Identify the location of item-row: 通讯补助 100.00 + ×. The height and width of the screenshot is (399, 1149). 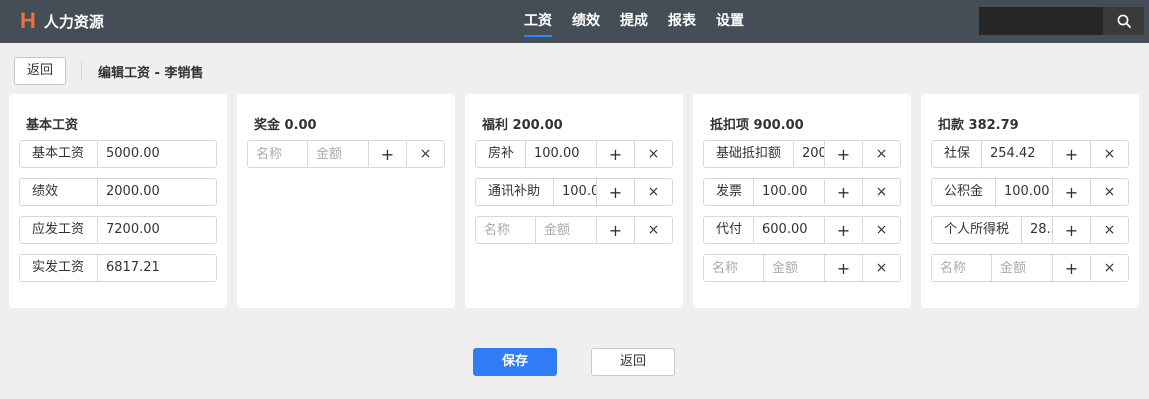
(574, 192).